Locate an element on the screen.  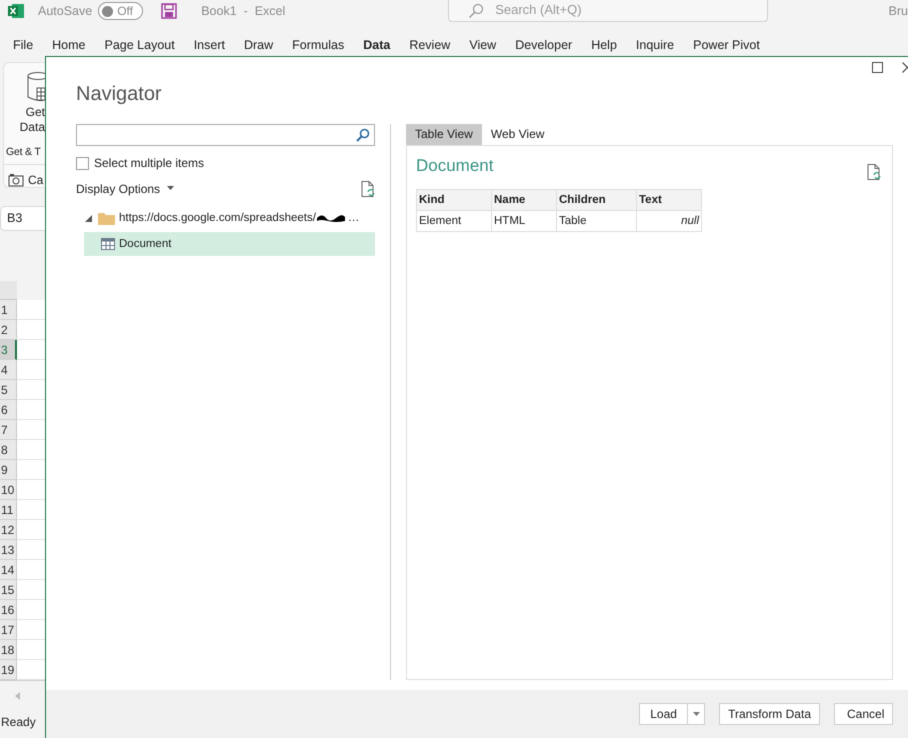
dialog-button: Transform Data is located at coordinates (769, 714).